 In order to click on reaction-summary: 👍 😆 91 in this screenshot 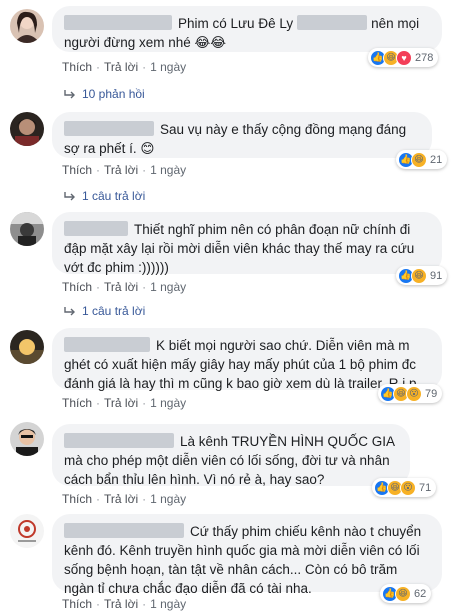, I will do `click(422, 275)`.